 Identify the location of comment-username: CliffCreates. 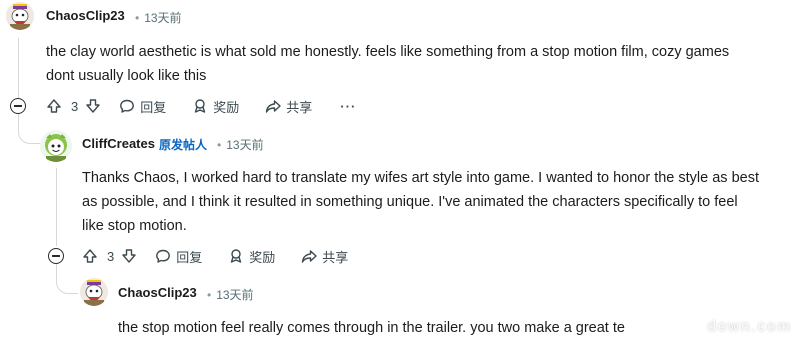
(118, 143).